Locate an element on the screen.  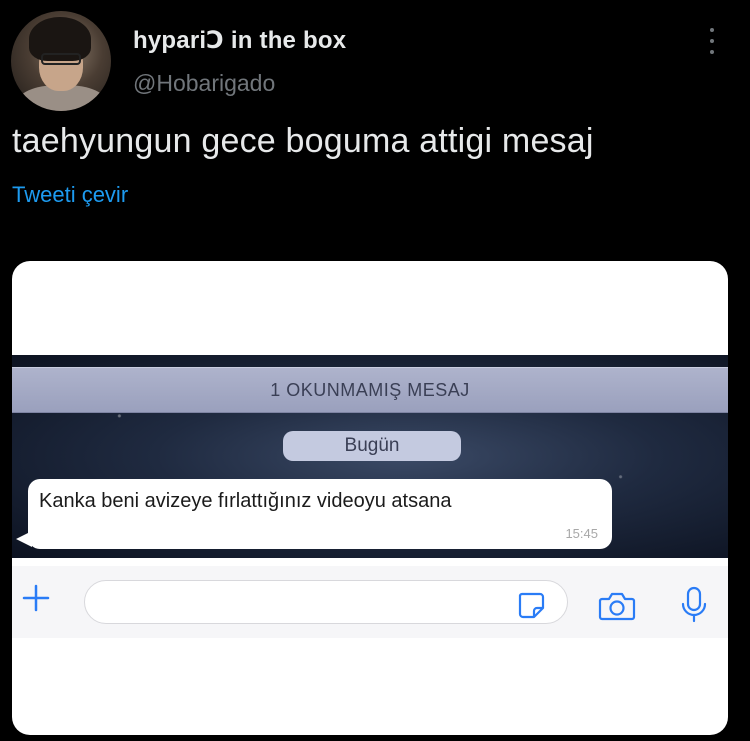
user-handle: @Hobarigado is located at coordinates (204, 83).